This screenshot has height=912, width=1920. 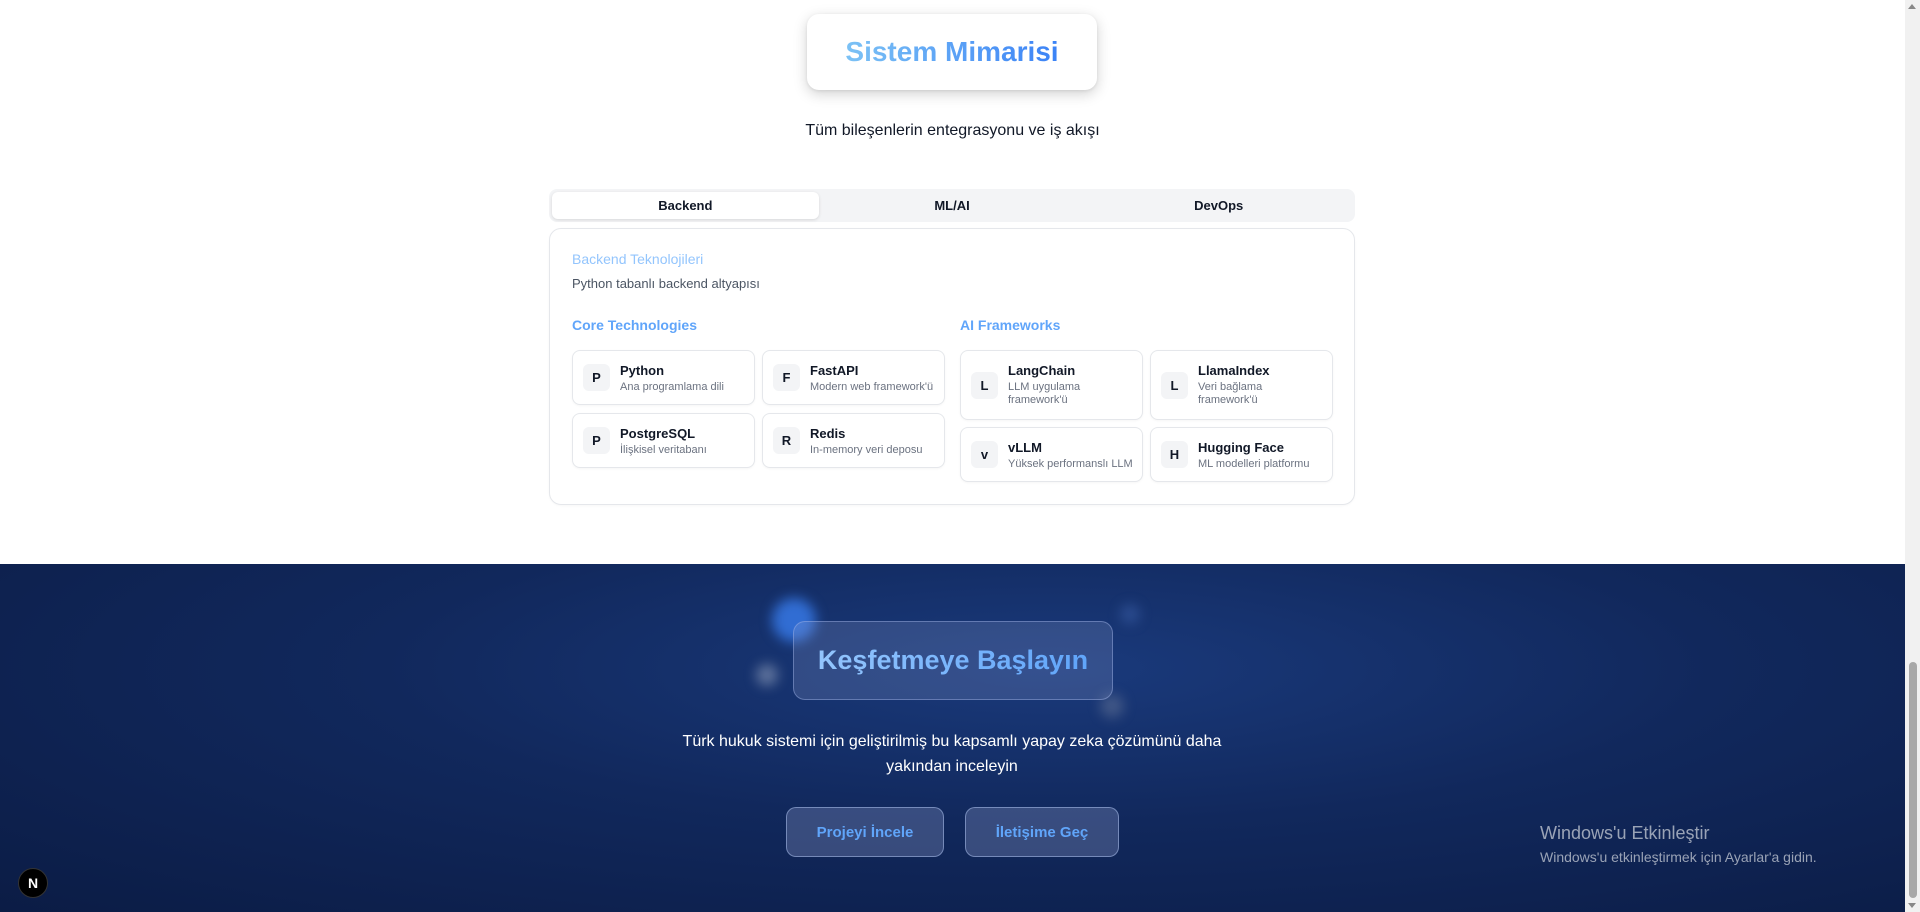 What do you see at coordinates (672, 387) in the screenshot?
I see `tech-desc: Ana programlama dili` at bounding box center [672, 387].